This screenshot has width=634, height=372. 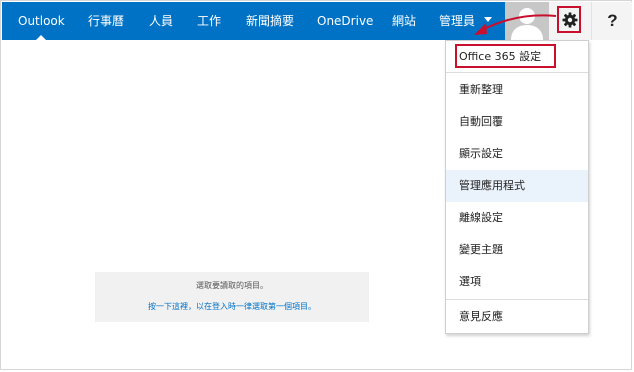 What do you see at coordinates (232, 285) in the screenshot?
I see `reading-pane-message: 選取要讀取的項目。` at bounding box center [232, 285].